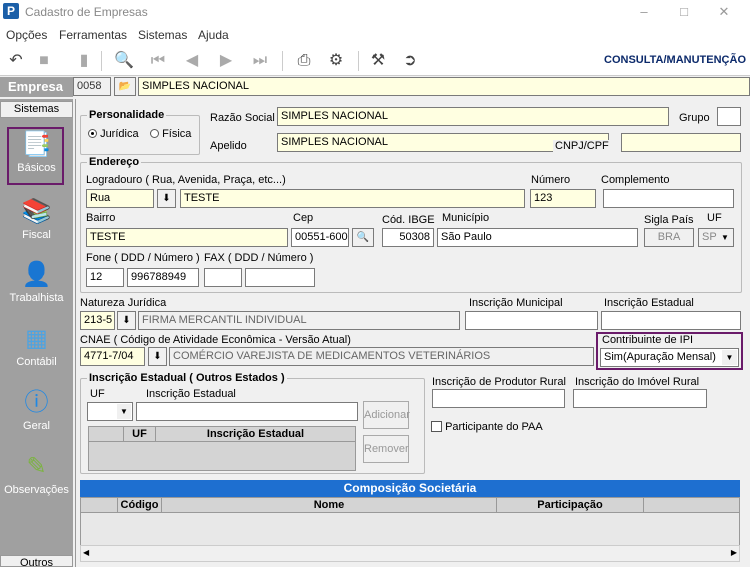 Image resolution: width=750 pixels, height=567 pixels. Describe the element at coordinates (498, 398) in the screenshot. I see `prod-rural-field` at that location.